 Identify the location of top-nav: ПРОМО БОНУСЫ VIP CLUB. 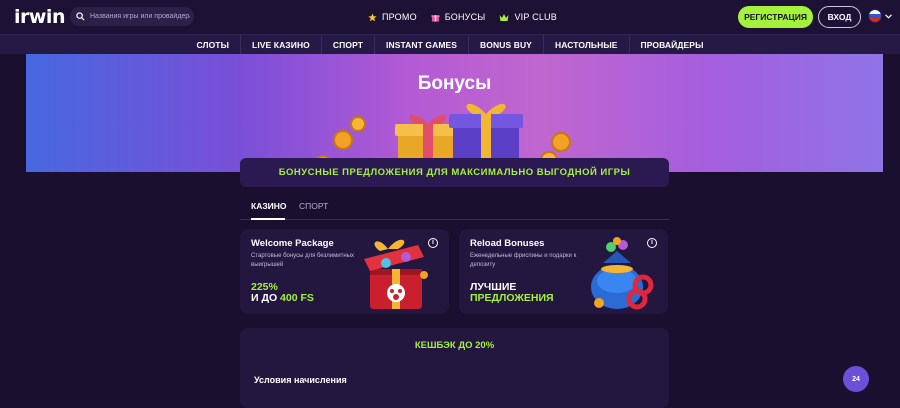
(462, 17).